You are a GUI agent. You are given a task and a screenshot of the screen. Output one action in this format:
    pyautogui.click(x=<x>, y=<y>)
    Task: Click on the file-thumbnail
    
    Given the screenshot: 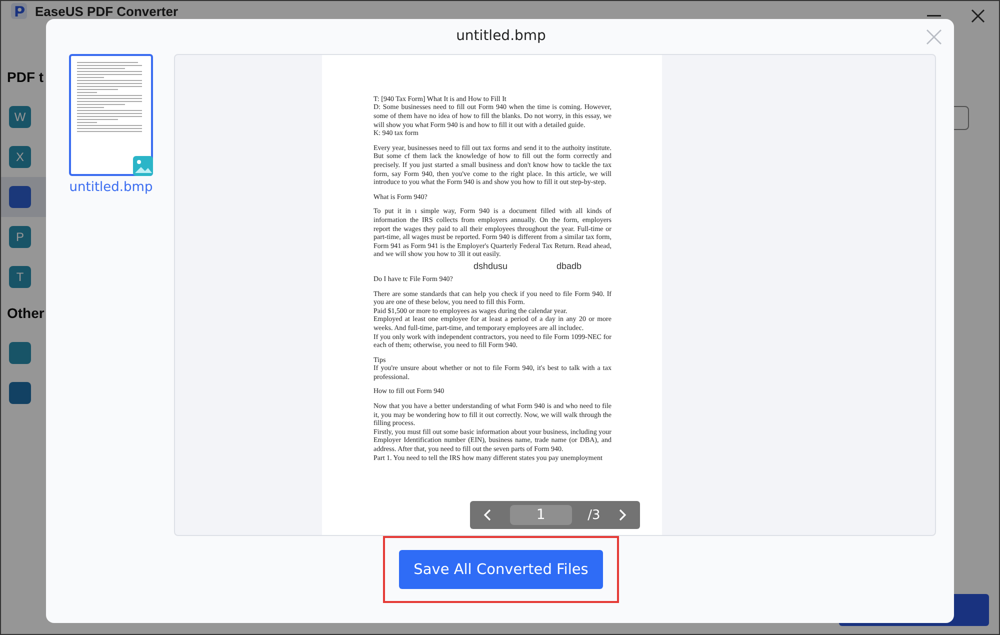 What is the action you would take?
    pyautogui.click(x=111, y=115)
    